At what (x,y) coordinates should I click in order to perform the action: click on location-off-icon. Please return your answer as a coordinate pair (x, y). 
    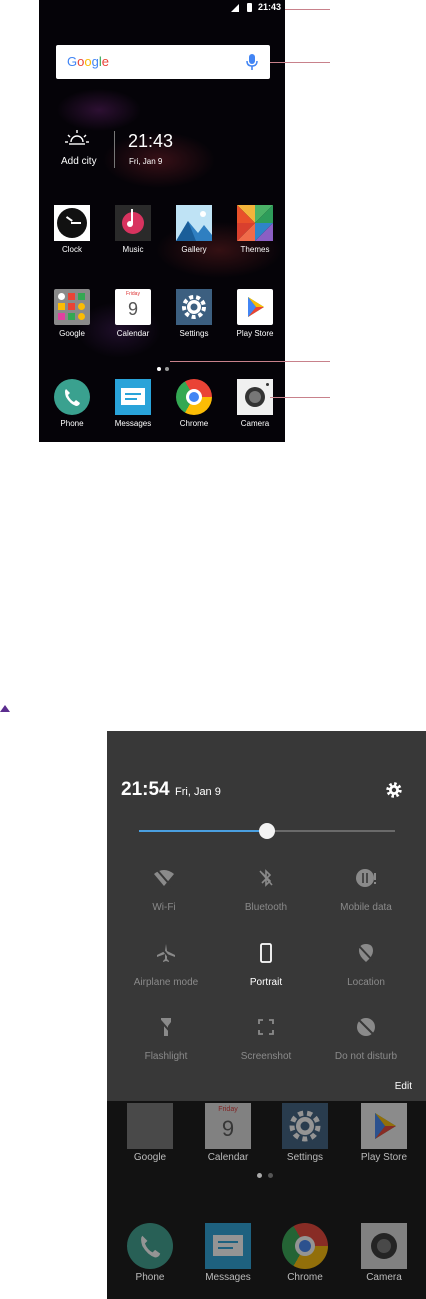
    Looking at the image, I should click on (366, 953).